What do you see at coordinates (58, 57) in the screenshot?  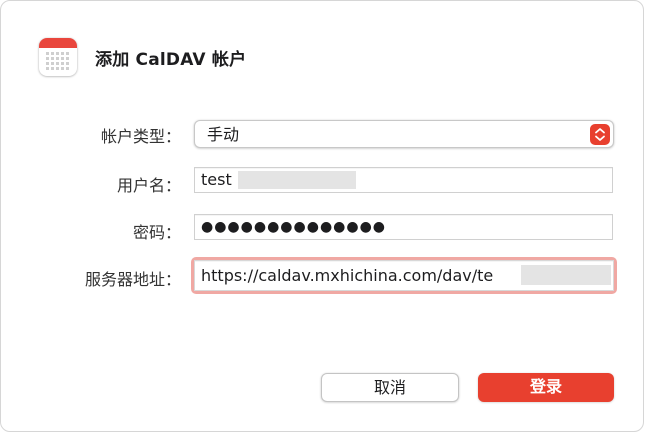 I see `calendar-icon` at bounding box center [58, 57].